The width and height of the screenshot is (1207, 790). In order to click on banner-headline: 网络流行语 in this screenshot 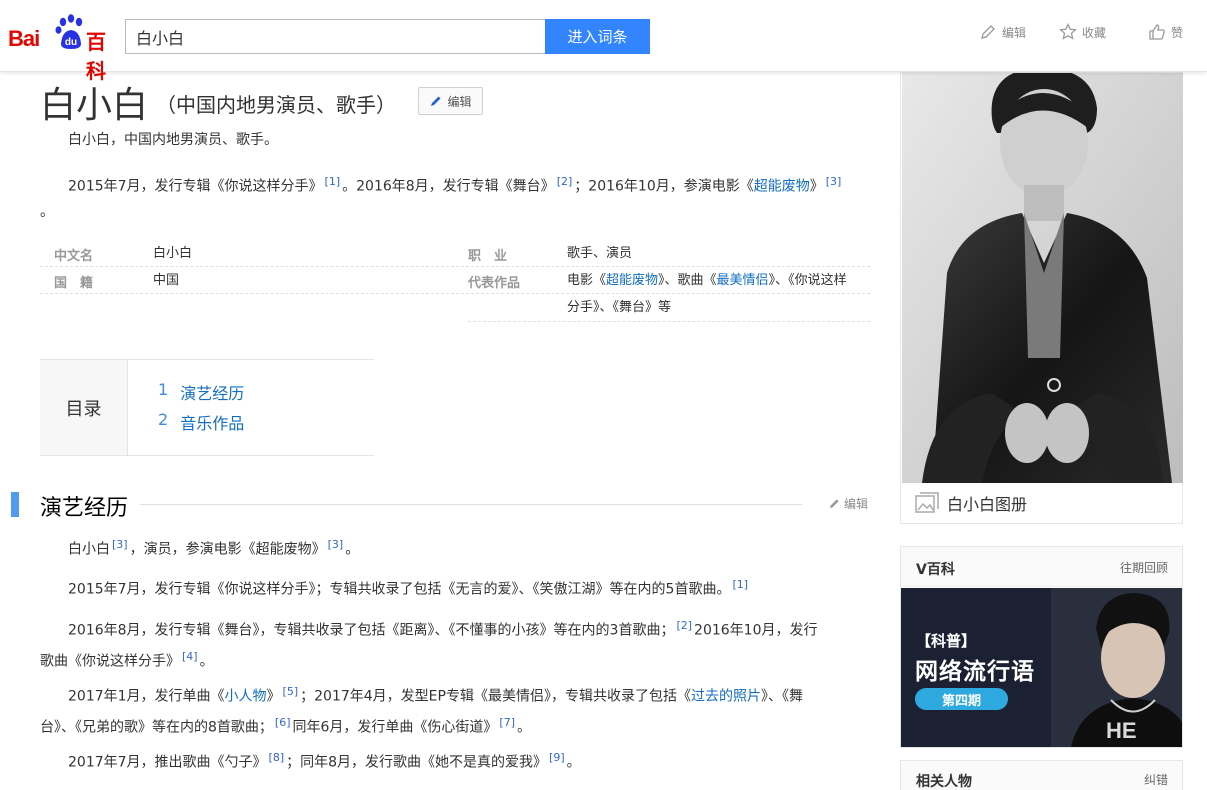, I will do `click(975, 672)`.